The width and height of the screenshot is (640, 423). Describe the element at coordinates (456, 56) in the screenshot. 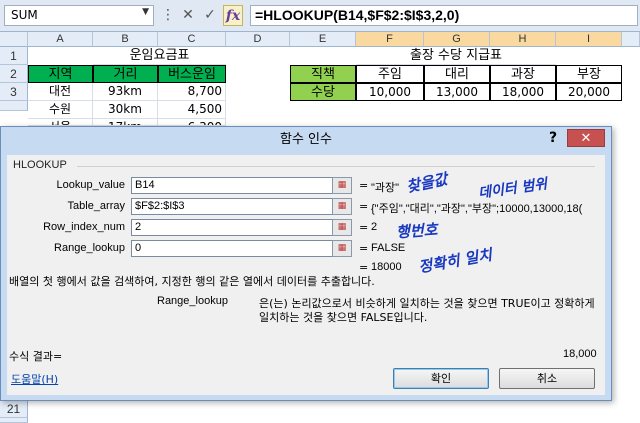

I see `table2-title: 출장 수당 지급표` at that location.